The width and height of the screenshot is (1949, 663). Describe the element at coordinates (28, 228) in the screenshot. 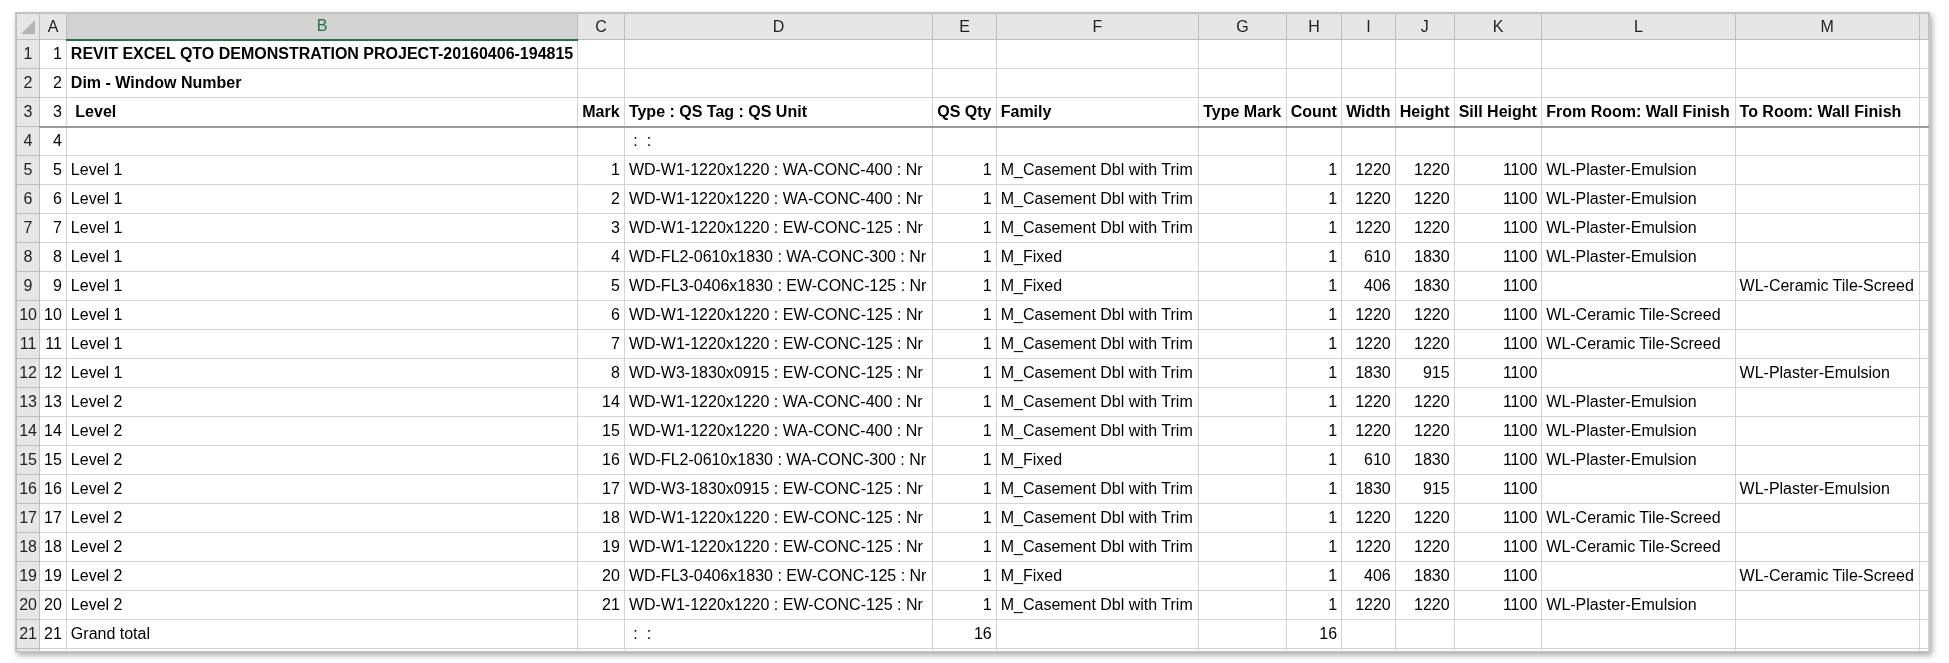

I see `row-header: 7` at that location.